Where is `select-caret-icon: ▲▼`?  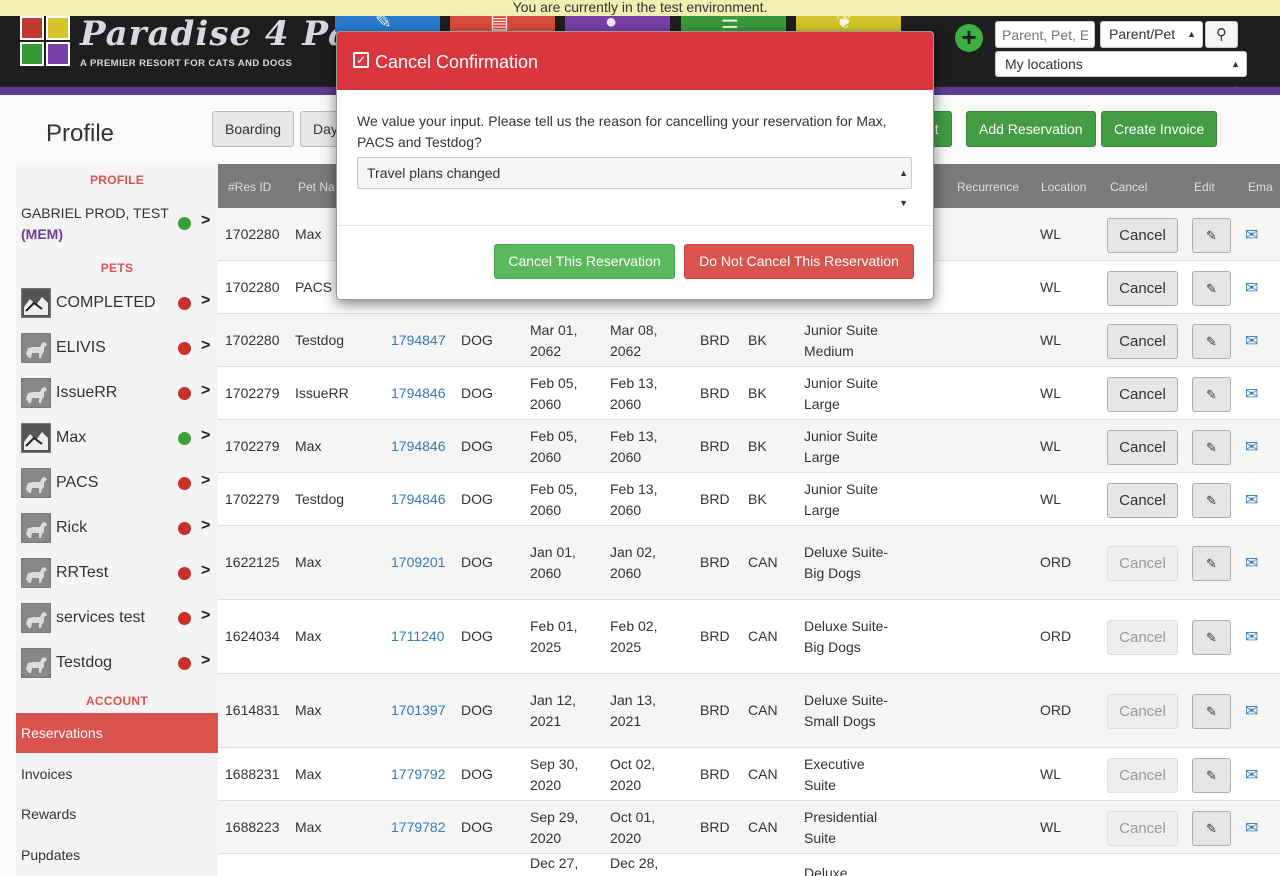
select-caret-icon: ▲▼ is located at coordinates (903, 188).